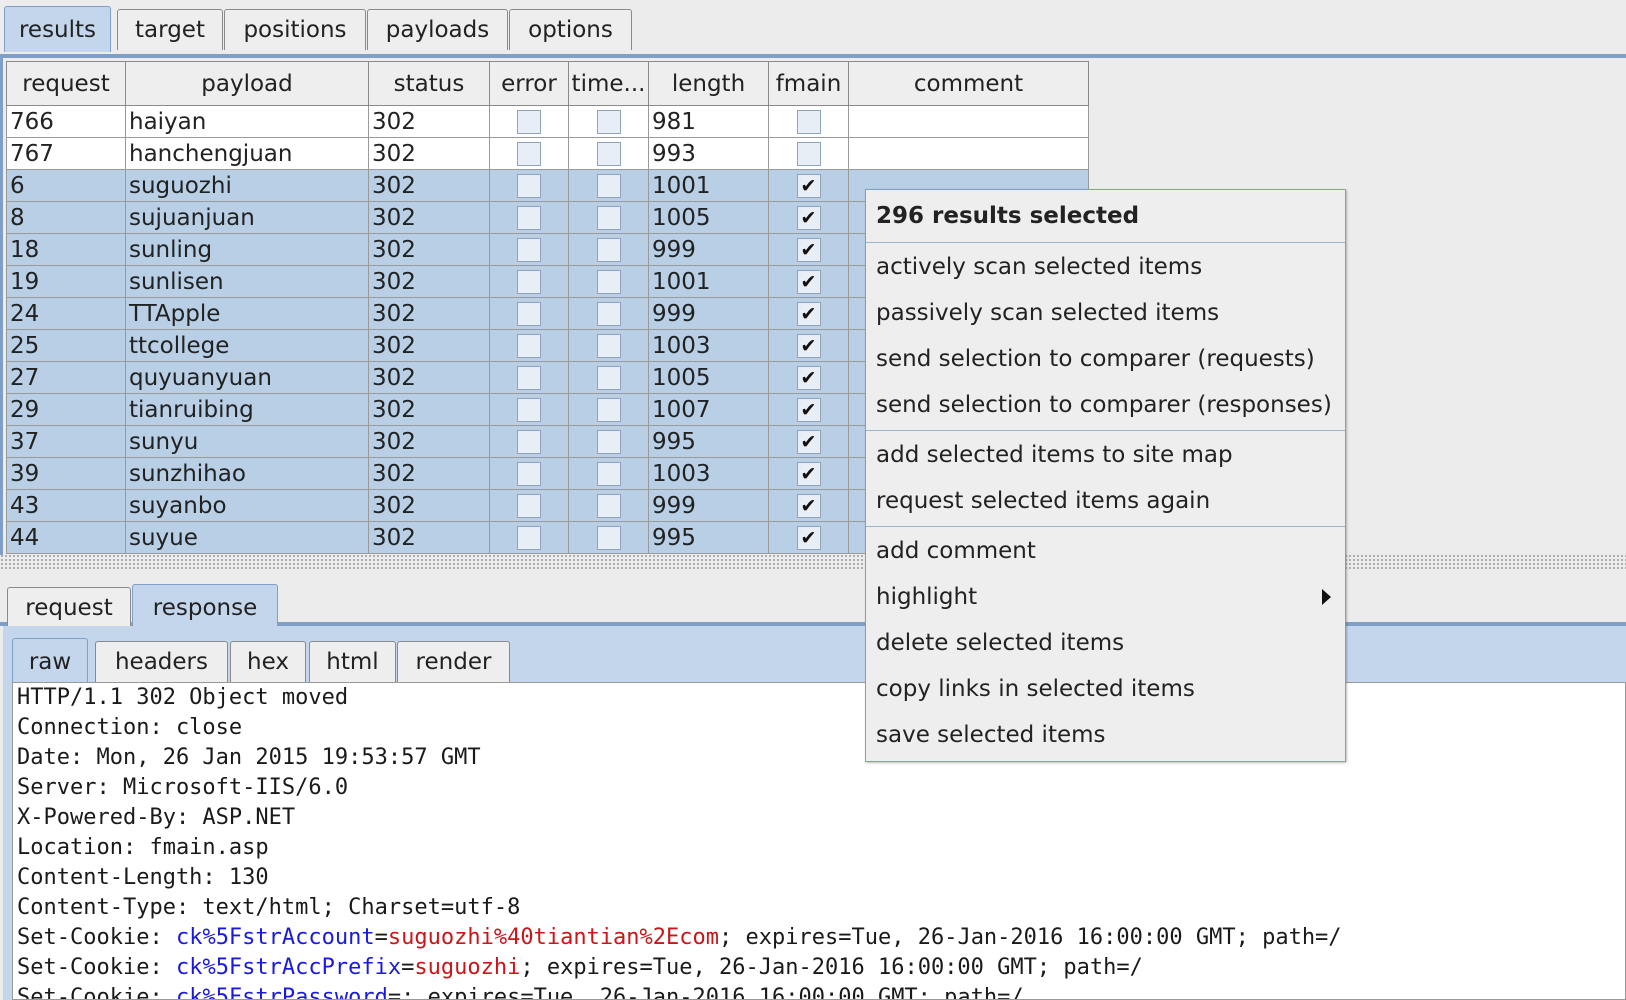 The width and height of the screenshot is (1626, 1000). What do you see at coordinates (66, 121) in the screenshot?
I see `request-cell: 766` at bounding box center [66, 121].